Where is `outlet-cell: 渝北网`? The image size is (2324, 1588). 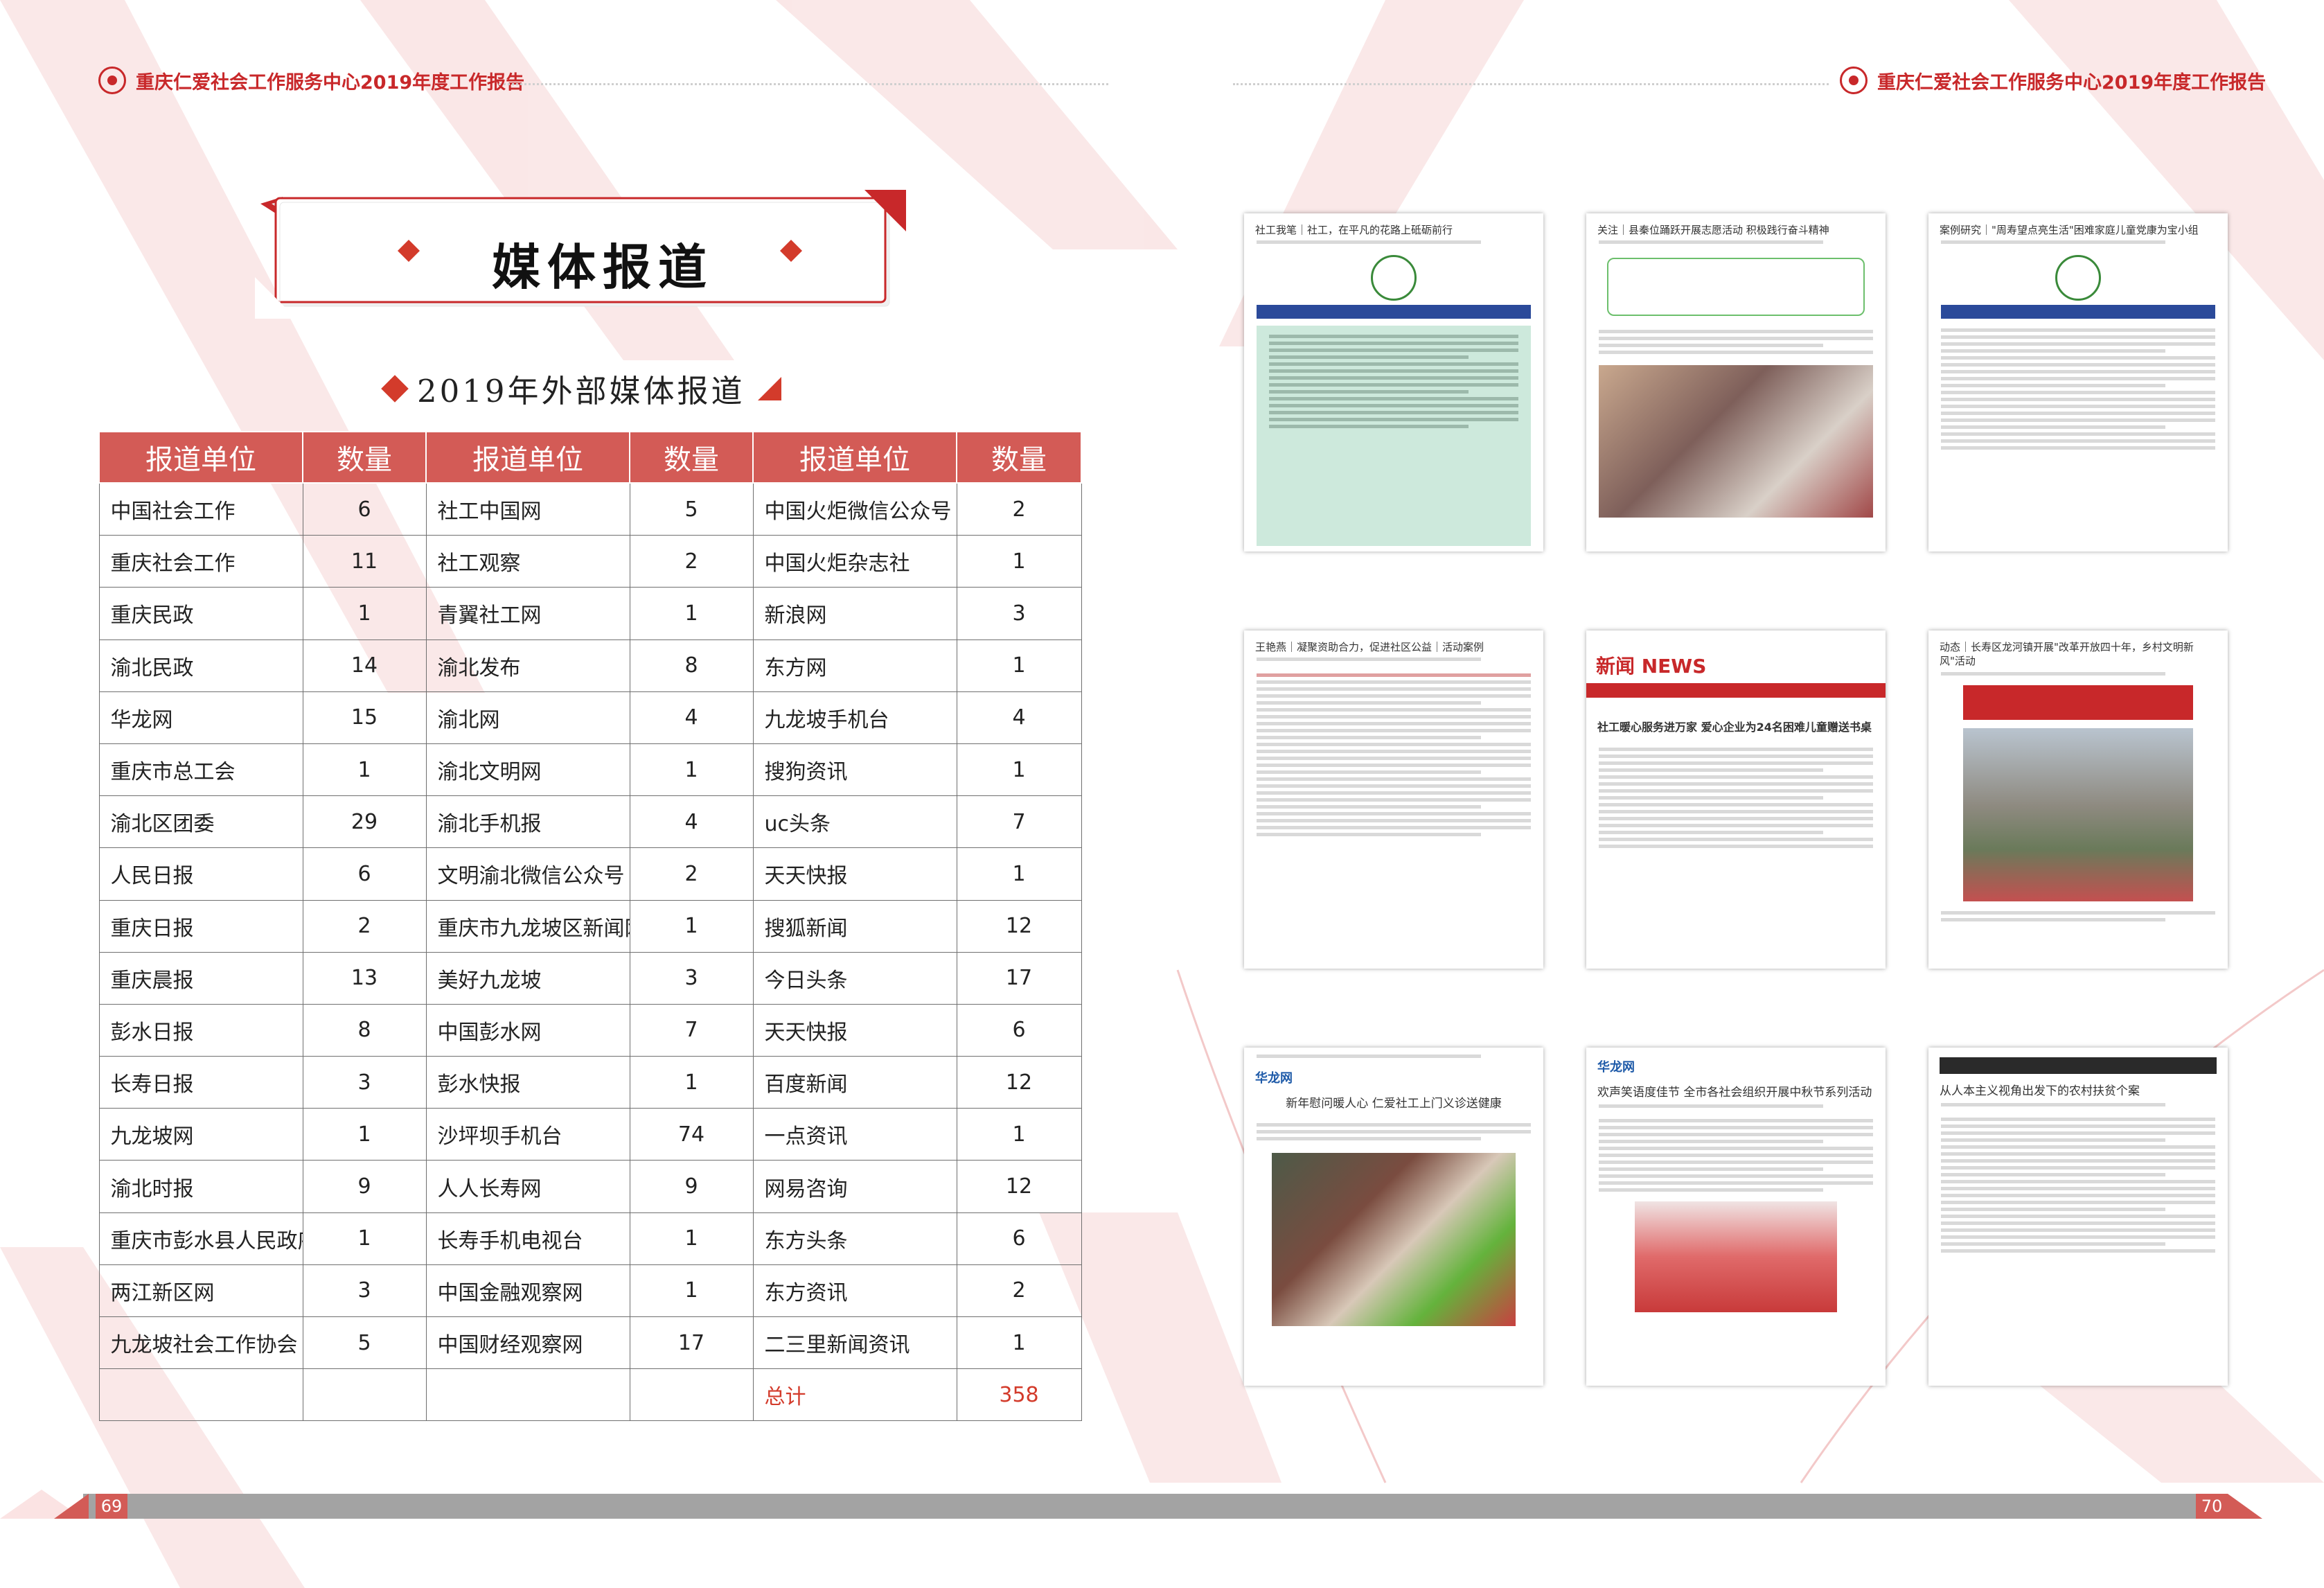
outlet-cell: 渝北网 is located at coordinates (527, 717).